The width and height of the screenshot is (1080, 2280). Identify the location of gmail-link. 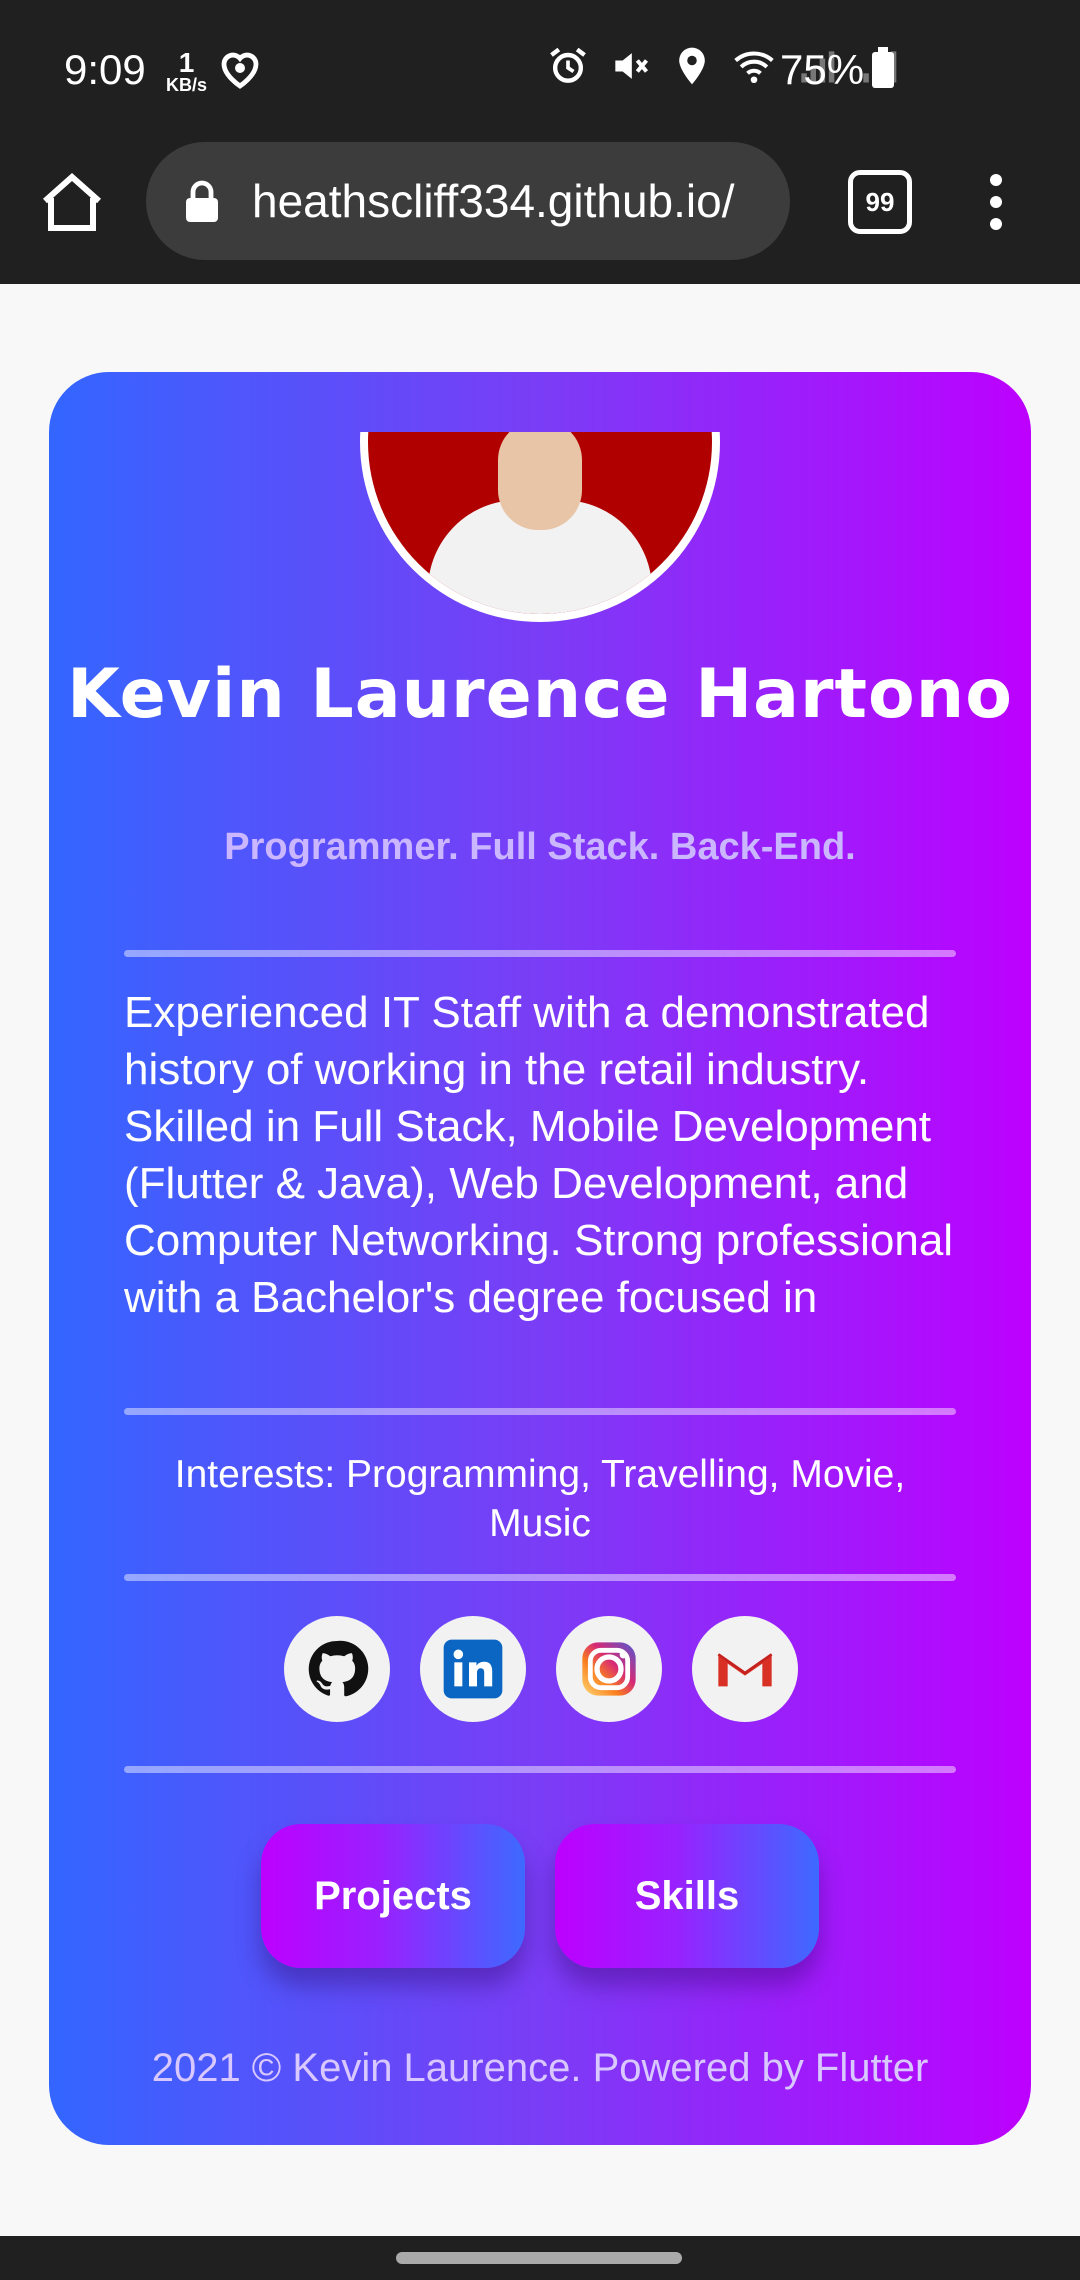
(745, 1669).